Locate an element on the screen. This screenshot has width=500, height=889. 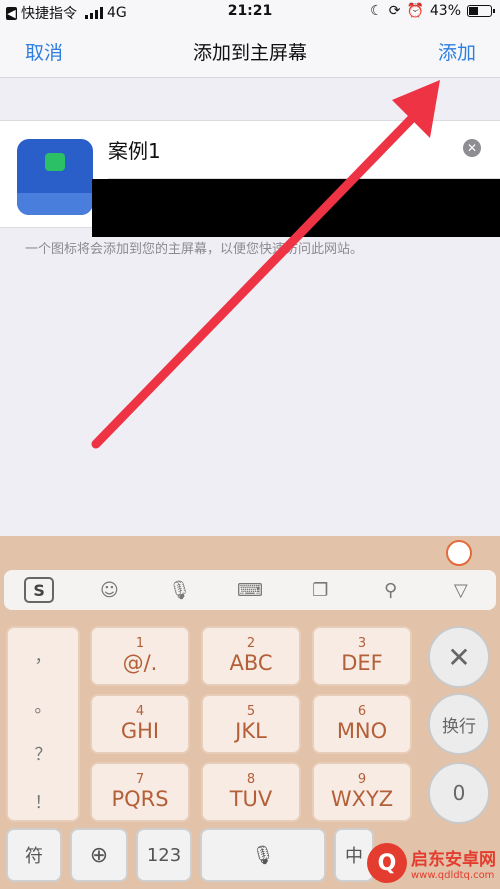
nav-bar: 取消 添加到主屏幕 添加 is located at coordinates (250, 51).